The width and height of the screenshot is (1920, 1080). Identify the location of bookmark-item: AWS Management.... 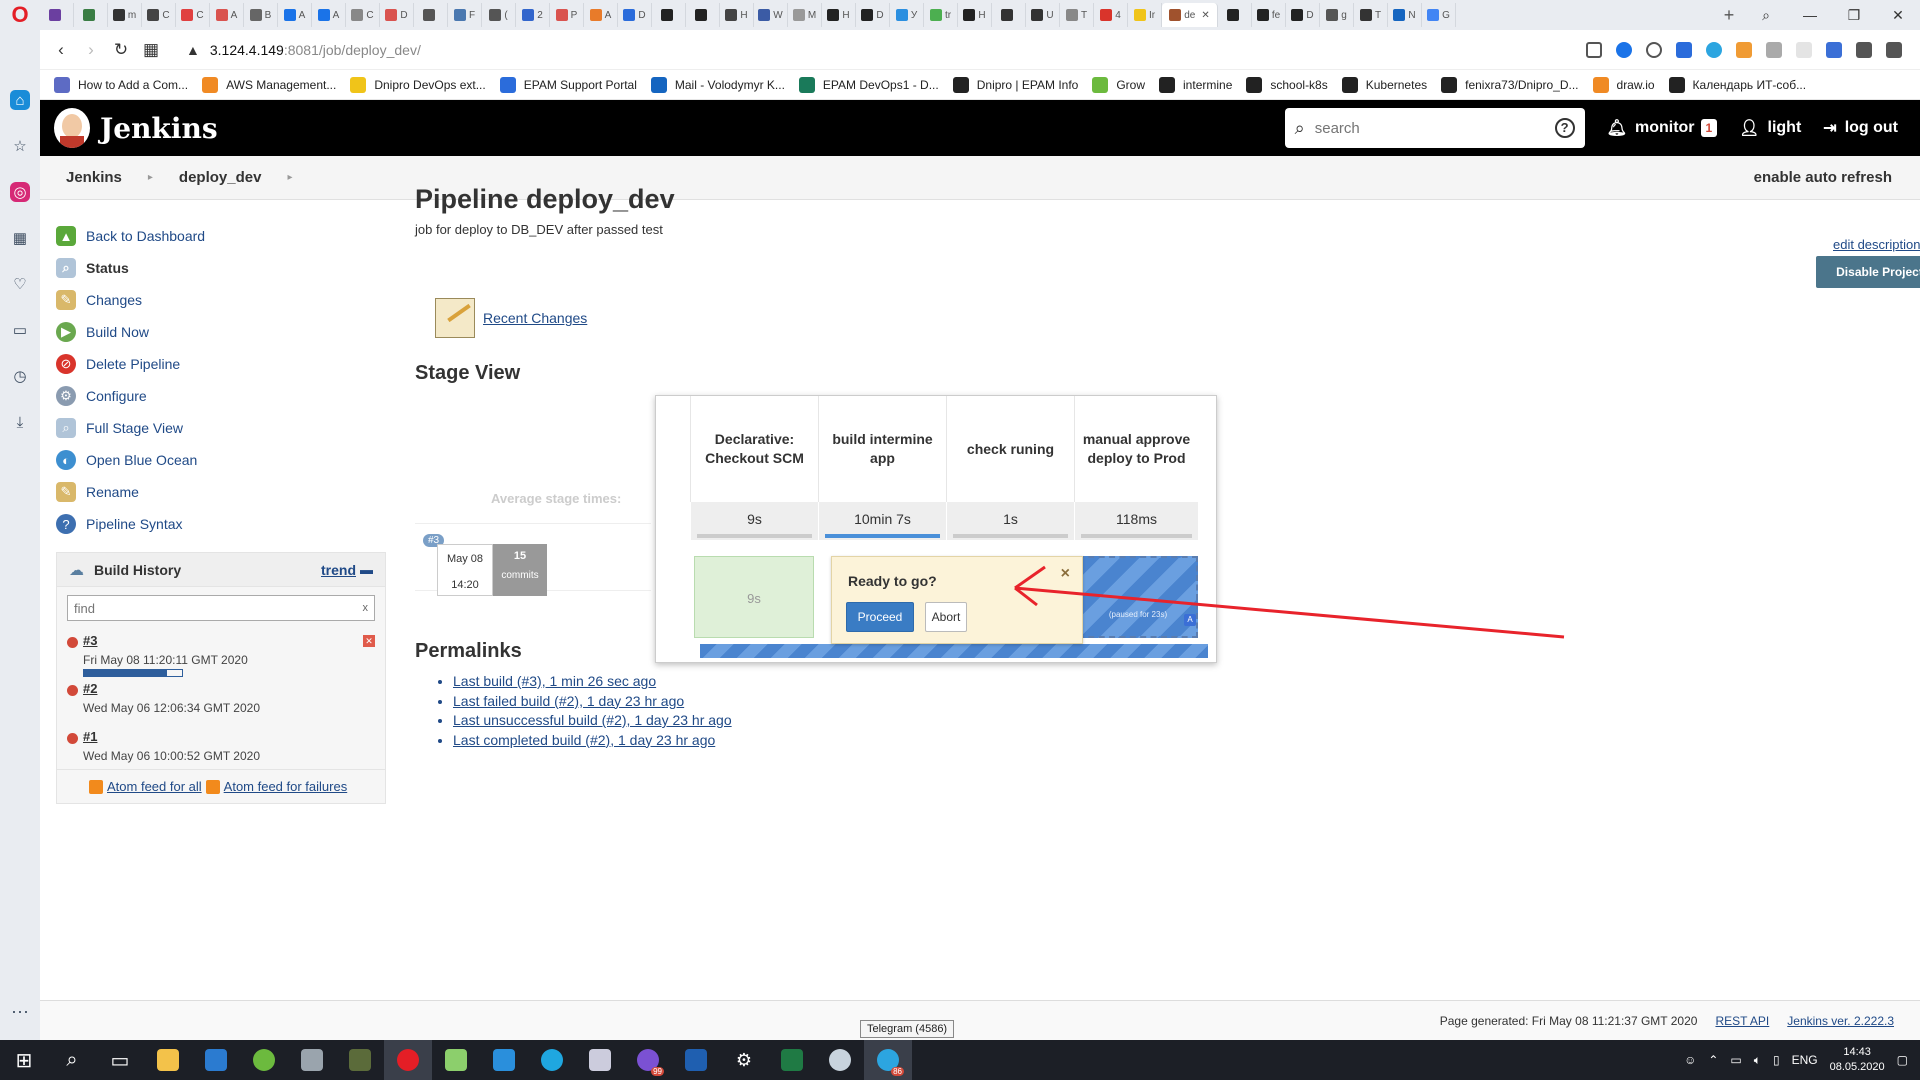
(269, 84).